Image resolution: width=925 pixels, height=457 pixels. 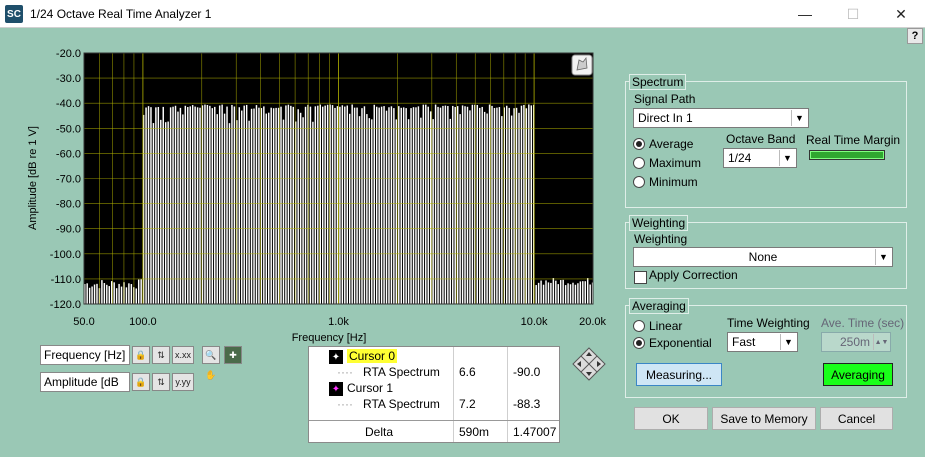 What do you see at coordinates (589, 364) in the screenshot?
I see `cursor-move-diamond-icon` at bounding box center [589, 364].